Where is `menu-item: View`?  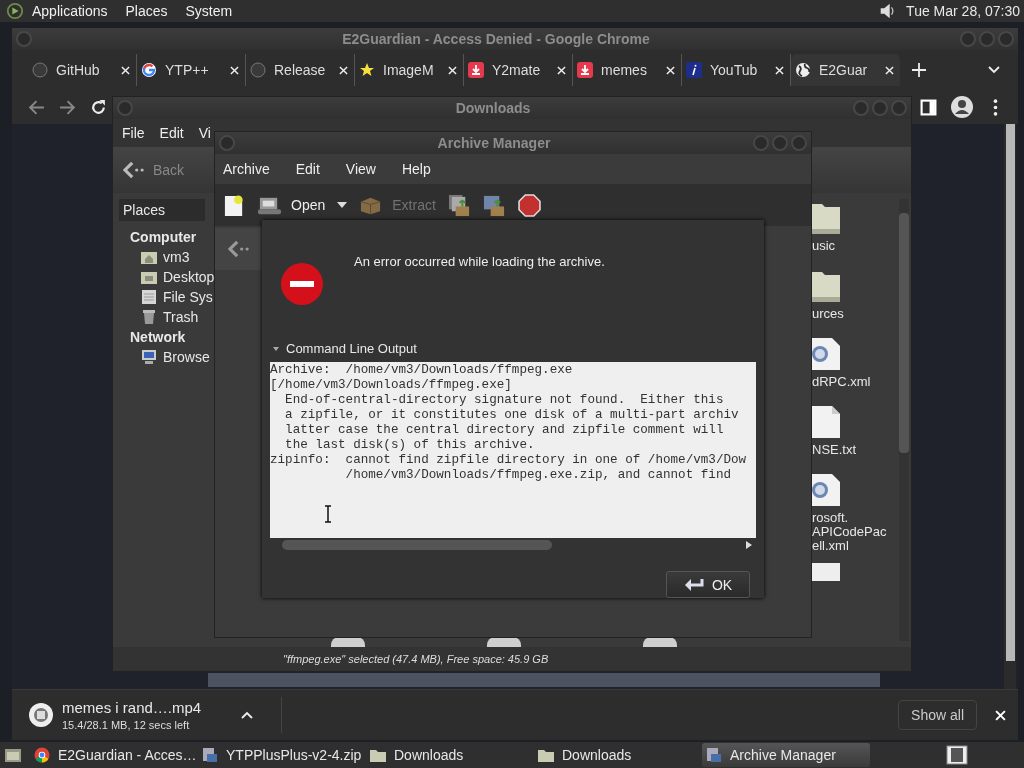 menu-item: View is located at coordinates (360, 169).